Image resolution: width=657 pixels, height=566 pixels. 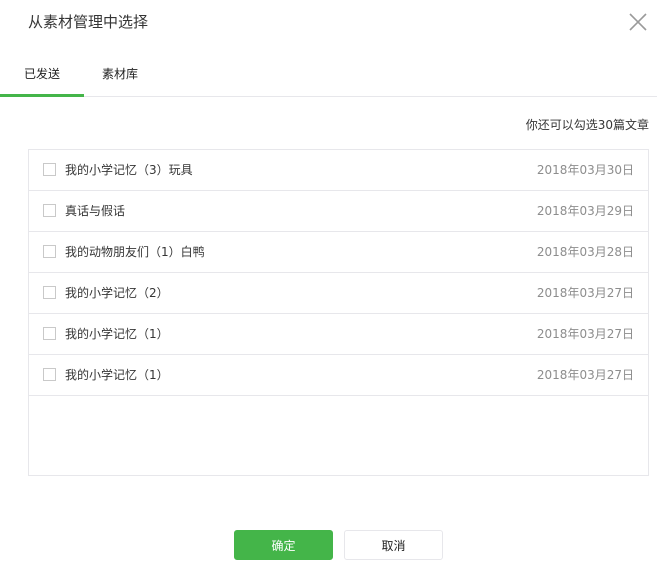 What do you see at coordinates (88, 22) in the screenshot?
I see `dialog-title: 从素材管理中选择` at bounding box center [88, 22].